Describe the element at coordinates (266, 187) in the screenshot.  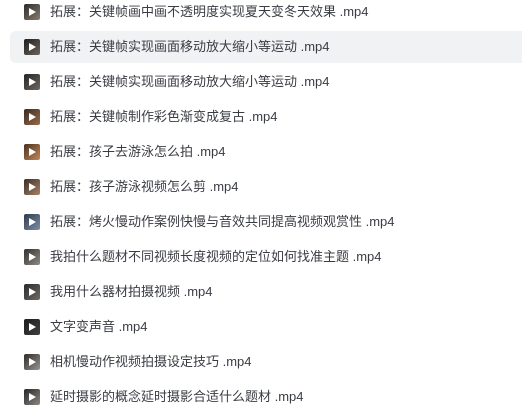
I see `file-item: 拓展：孩子游泳视频怎么剪 .mp4` at that location.